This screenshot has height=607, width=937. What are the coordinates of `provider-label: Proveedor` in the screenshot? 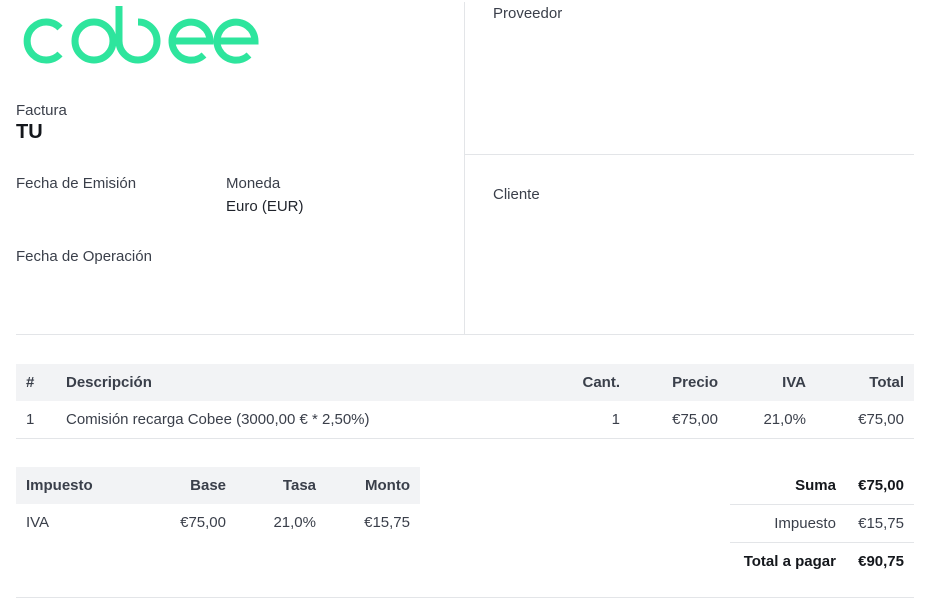 It's located at (528, 13).